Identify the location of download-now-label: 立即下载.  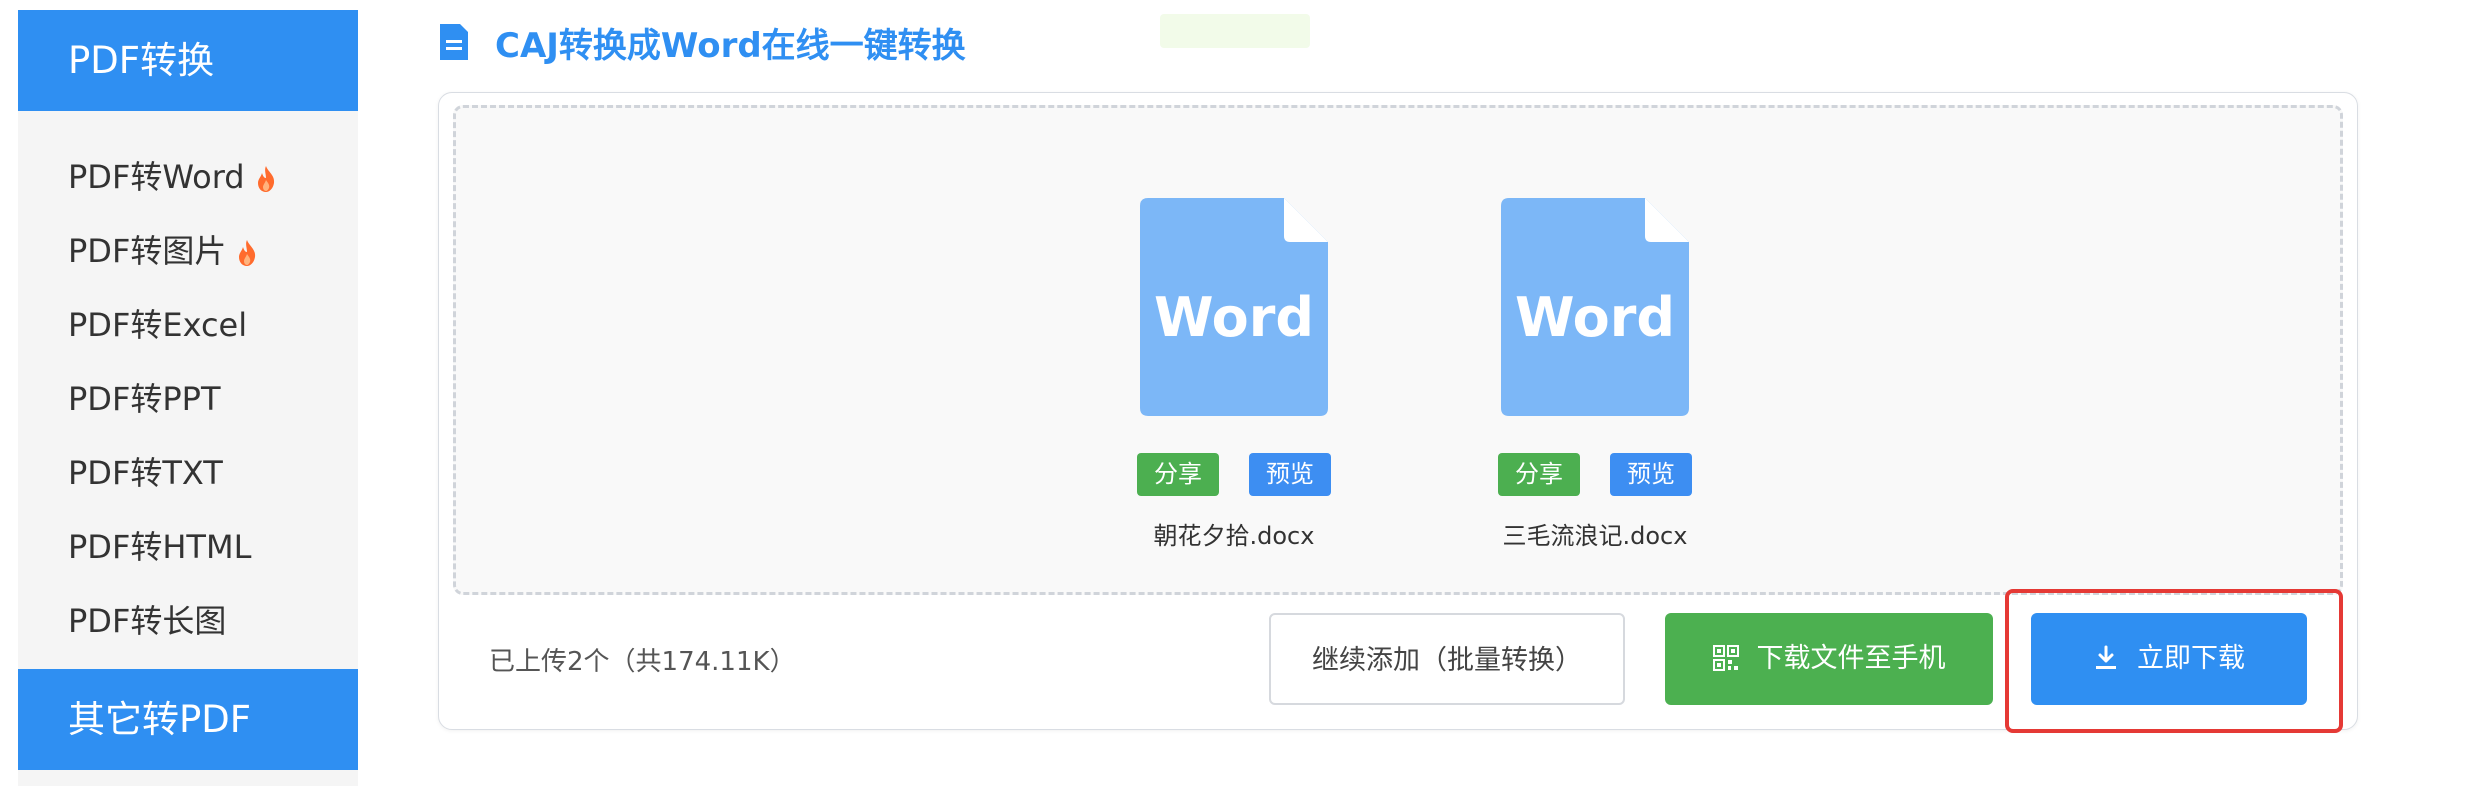
(2191, 658).